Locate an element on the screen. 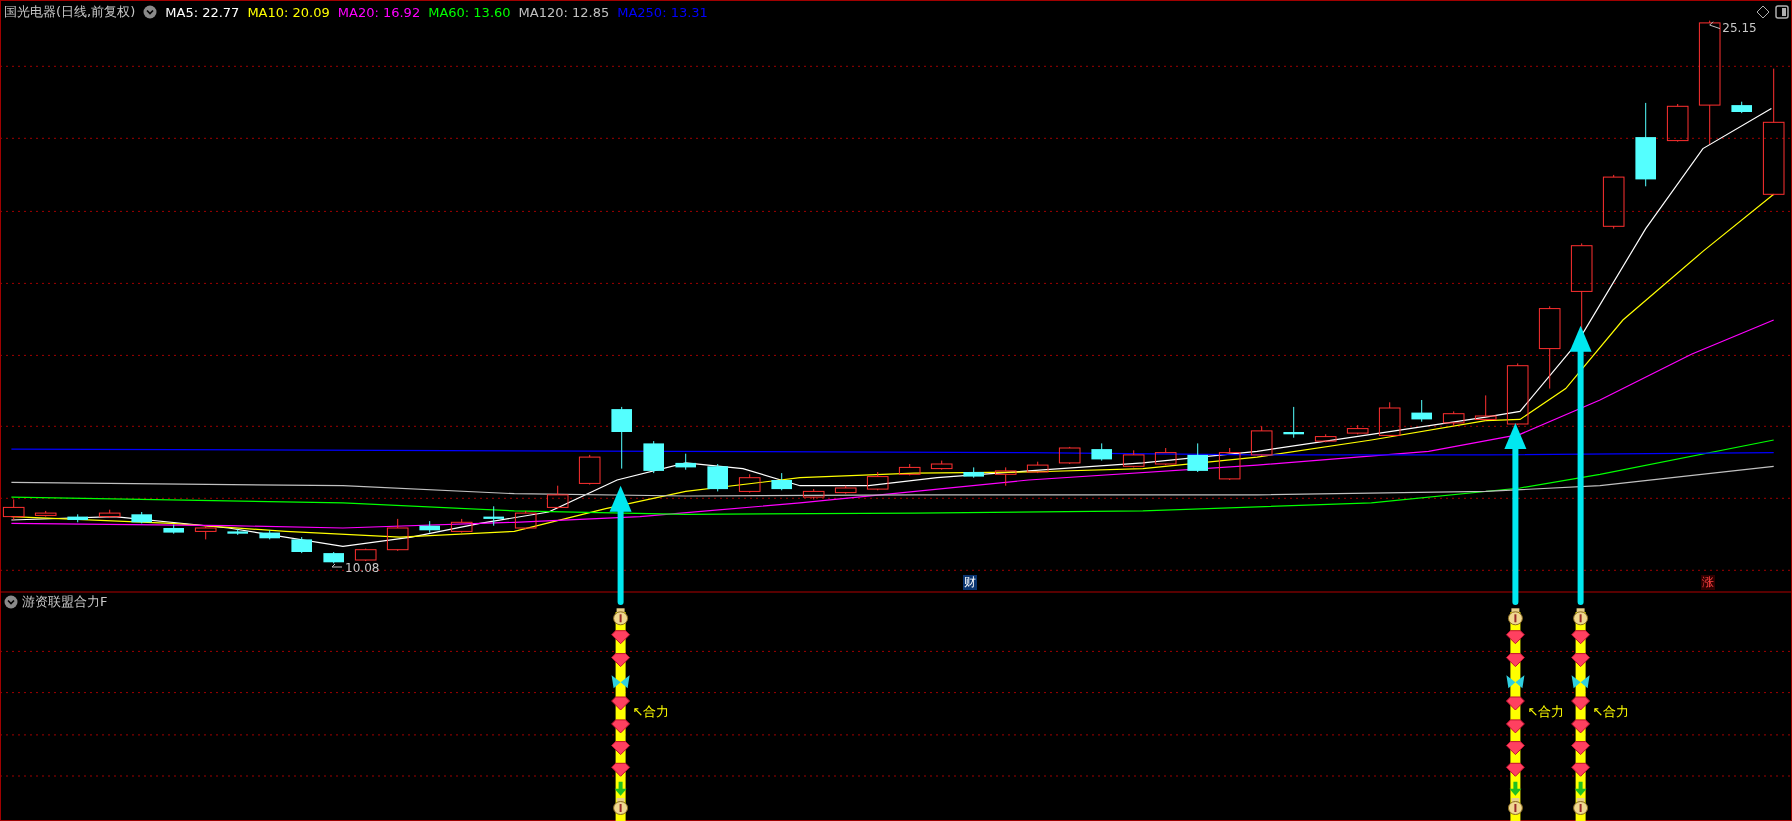 The image size is (1792, 821). moving-average-value: MA20: 16.92 is located at coordinates (379, 12).